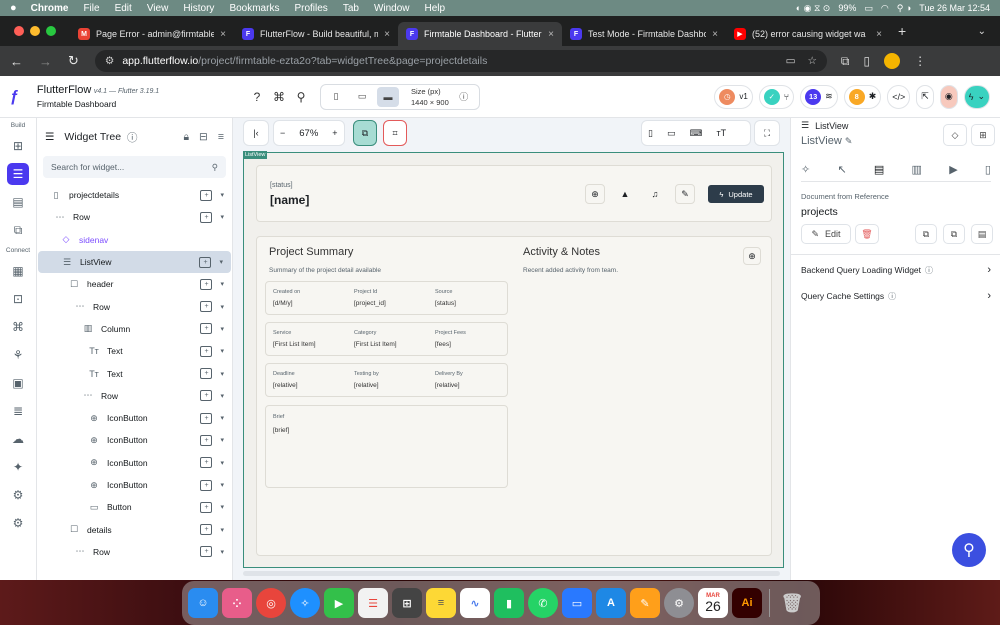 The width and height of the screenshot is (1000, 625). I want to click on update-button: ϟ Update, so click(736, 194).